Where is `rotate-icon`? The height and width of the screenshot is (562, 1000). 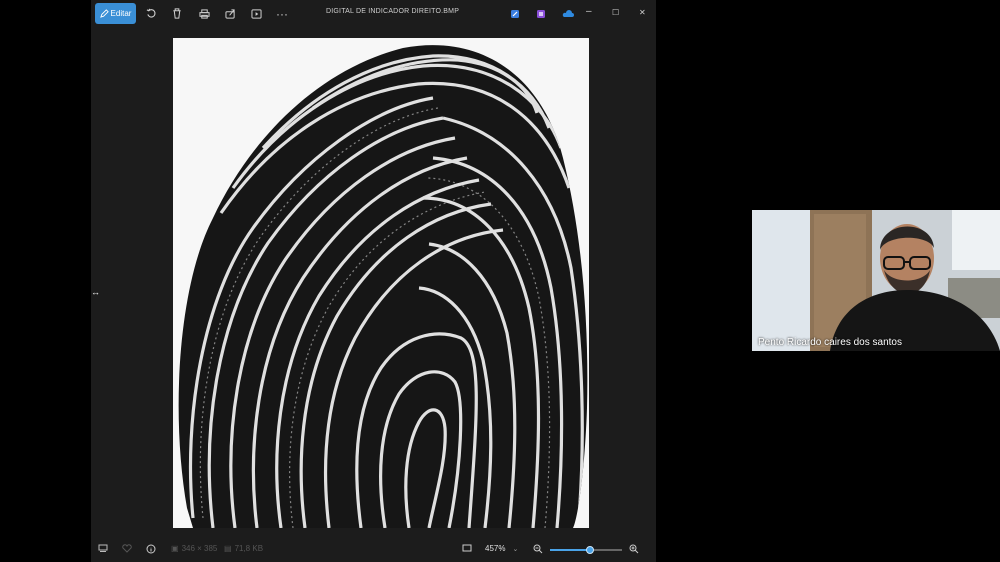
rotate-icon is located at coordinates (150, 13).